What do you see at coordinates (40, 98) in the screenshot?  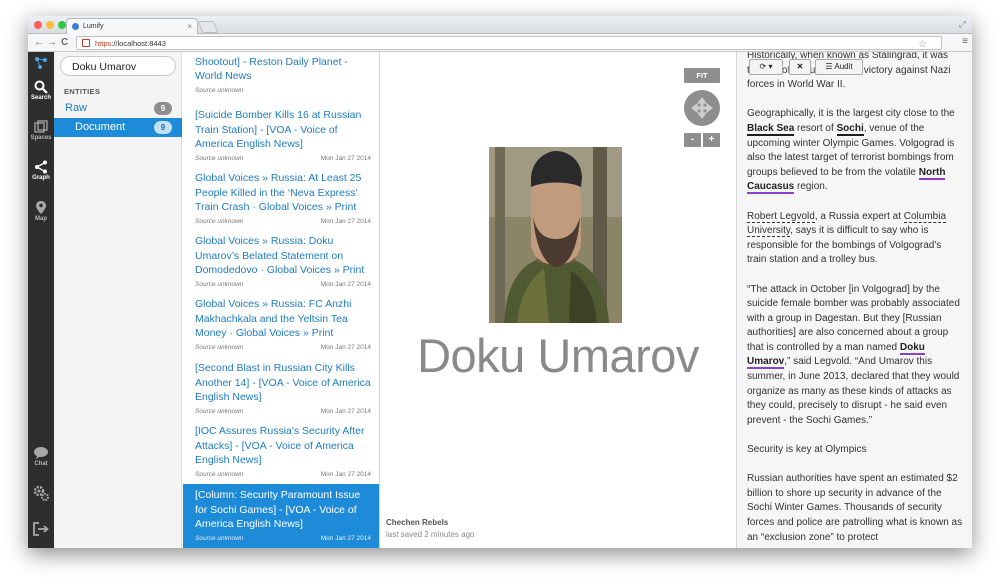 I see `menubar-search-label: Search` at bounding box center [40, 98].